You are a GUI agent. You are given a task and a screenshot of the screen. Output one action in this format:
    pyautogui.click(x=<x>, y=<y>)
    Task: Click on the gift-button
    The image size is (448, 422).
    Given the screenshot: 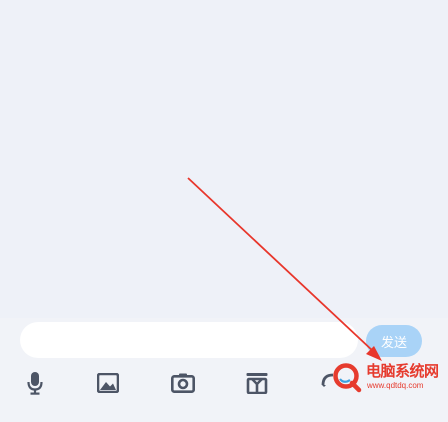 What is the action you would take?
    pyautogui.click(x=257, y=383)
    